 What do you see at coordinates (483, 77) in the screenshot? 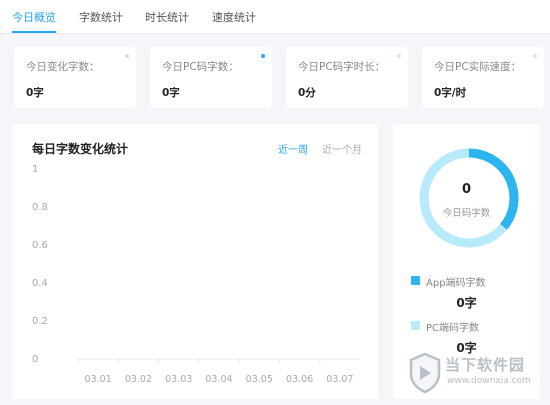
I see `stat-card-pc-speed: 今日PC实际速度： 0字/时` at bounding box center [483, 77].